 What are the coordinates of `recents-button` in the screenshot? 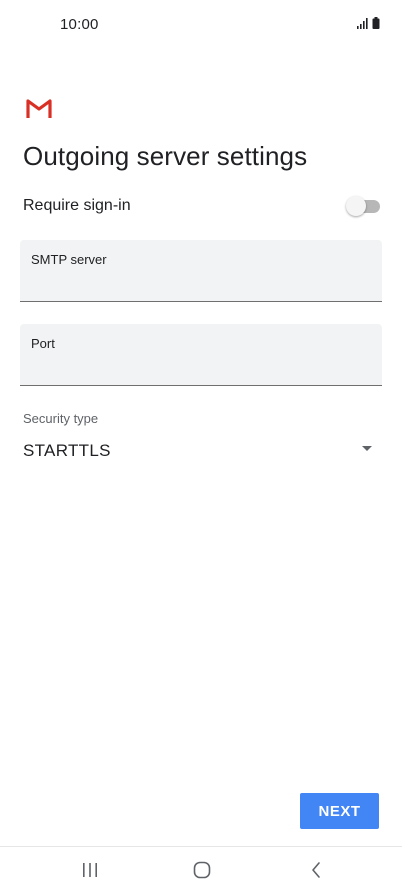 It's located at (90, 870).